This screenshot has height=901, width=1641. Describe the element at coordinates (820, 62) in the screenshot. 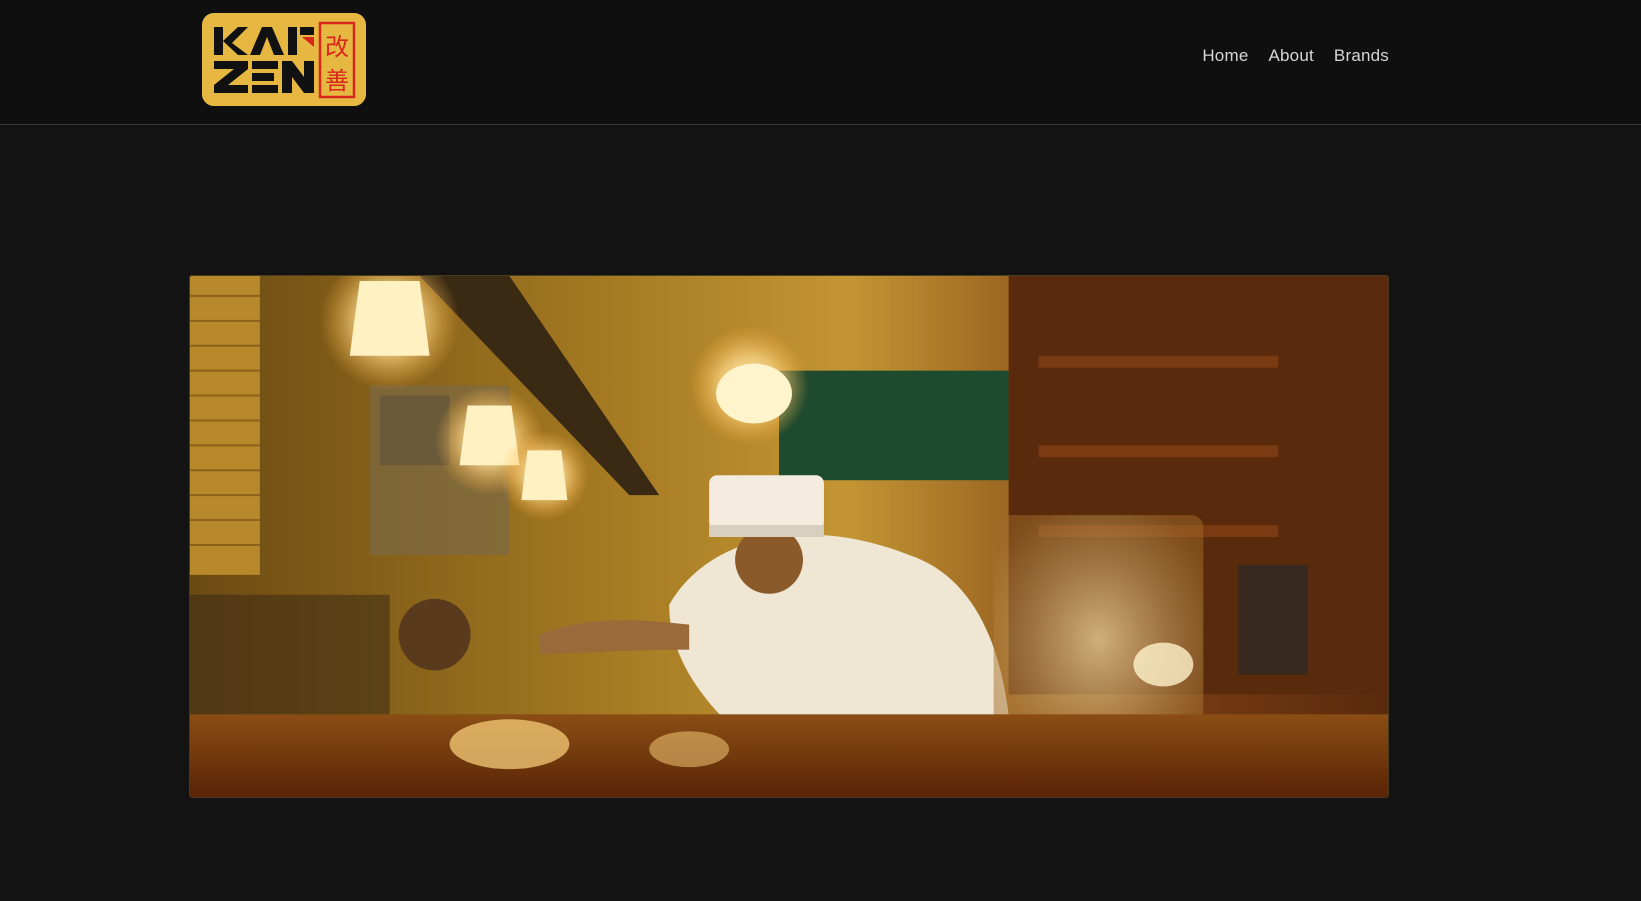

I see `site-header: 改 善 Home About Brands` at that location.